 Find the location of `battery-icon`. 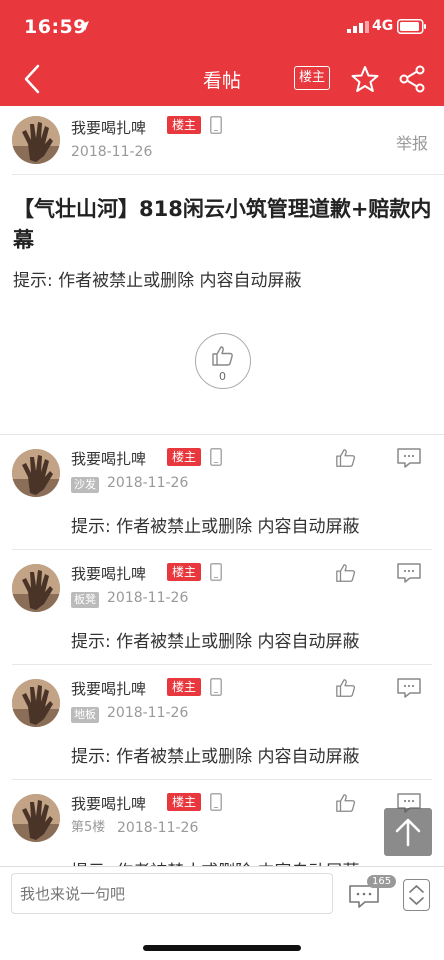

battery-icon is located at coordinates (411, 26).